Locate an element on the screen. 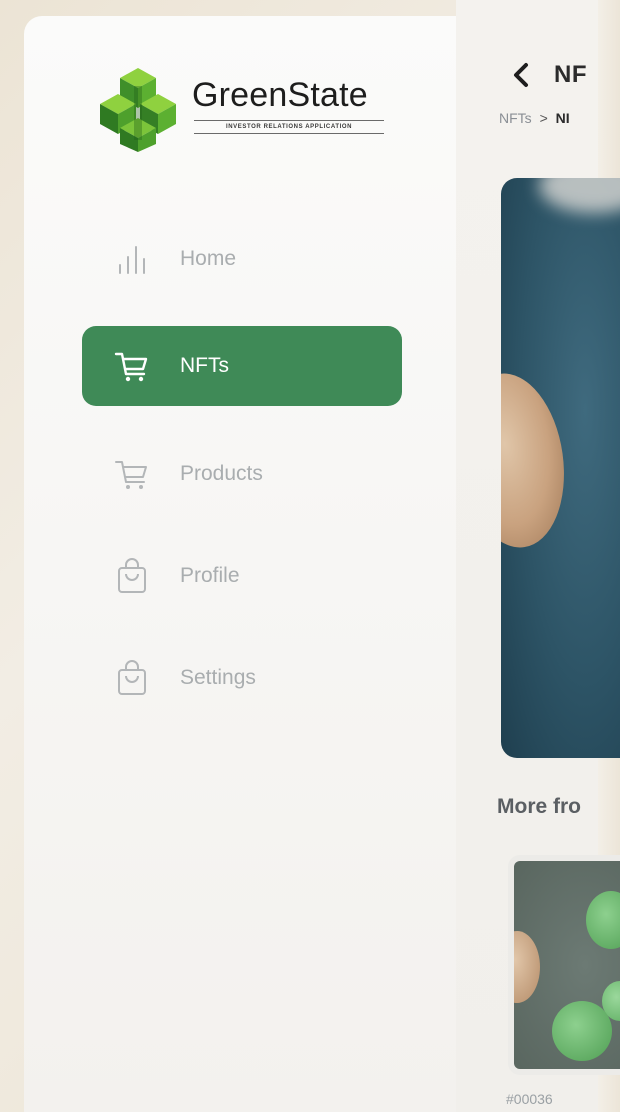  thumb-green-shape is located at coordinates (582, 1031).